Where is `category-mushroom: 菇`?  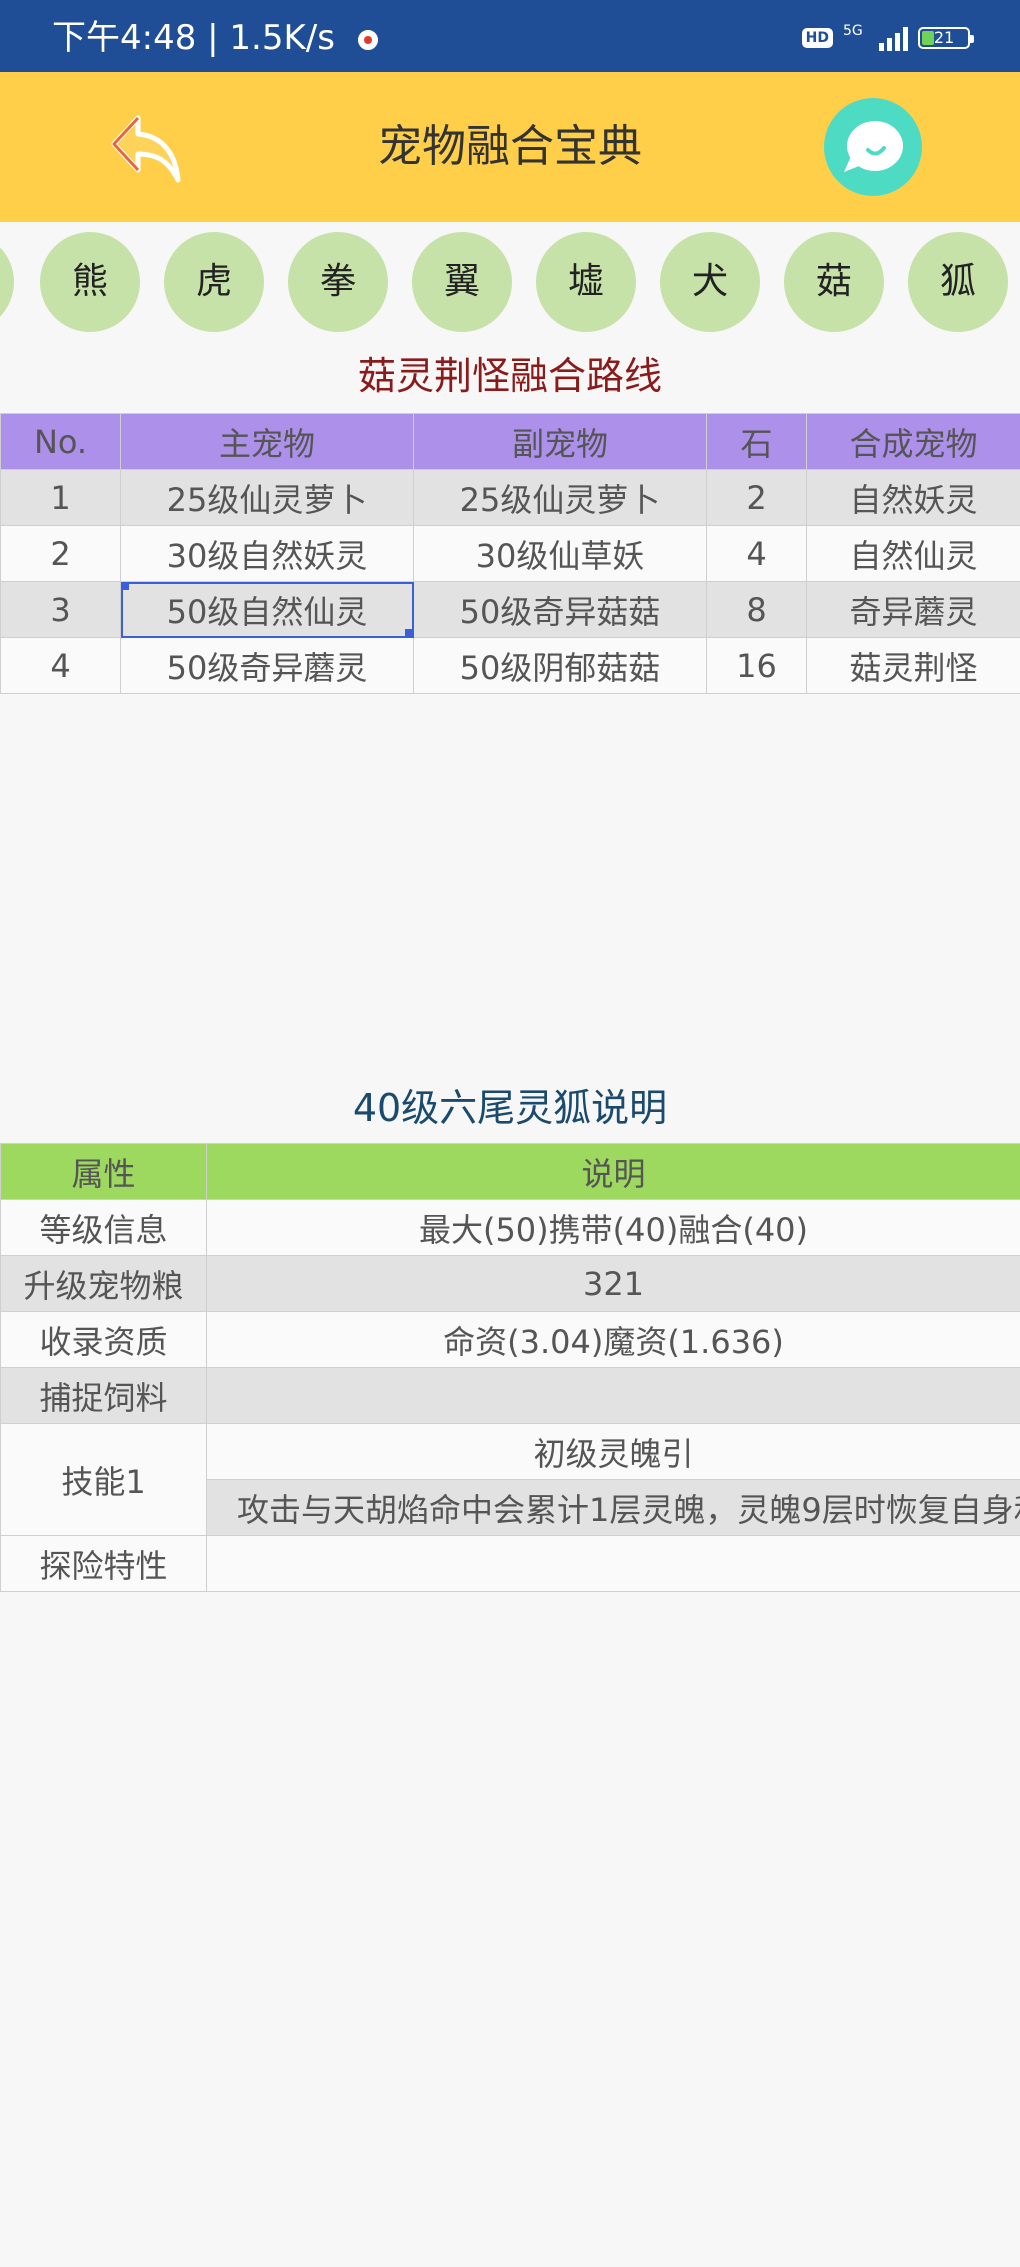 category-mushroom: 菇 is located at coordinates (834, 282).